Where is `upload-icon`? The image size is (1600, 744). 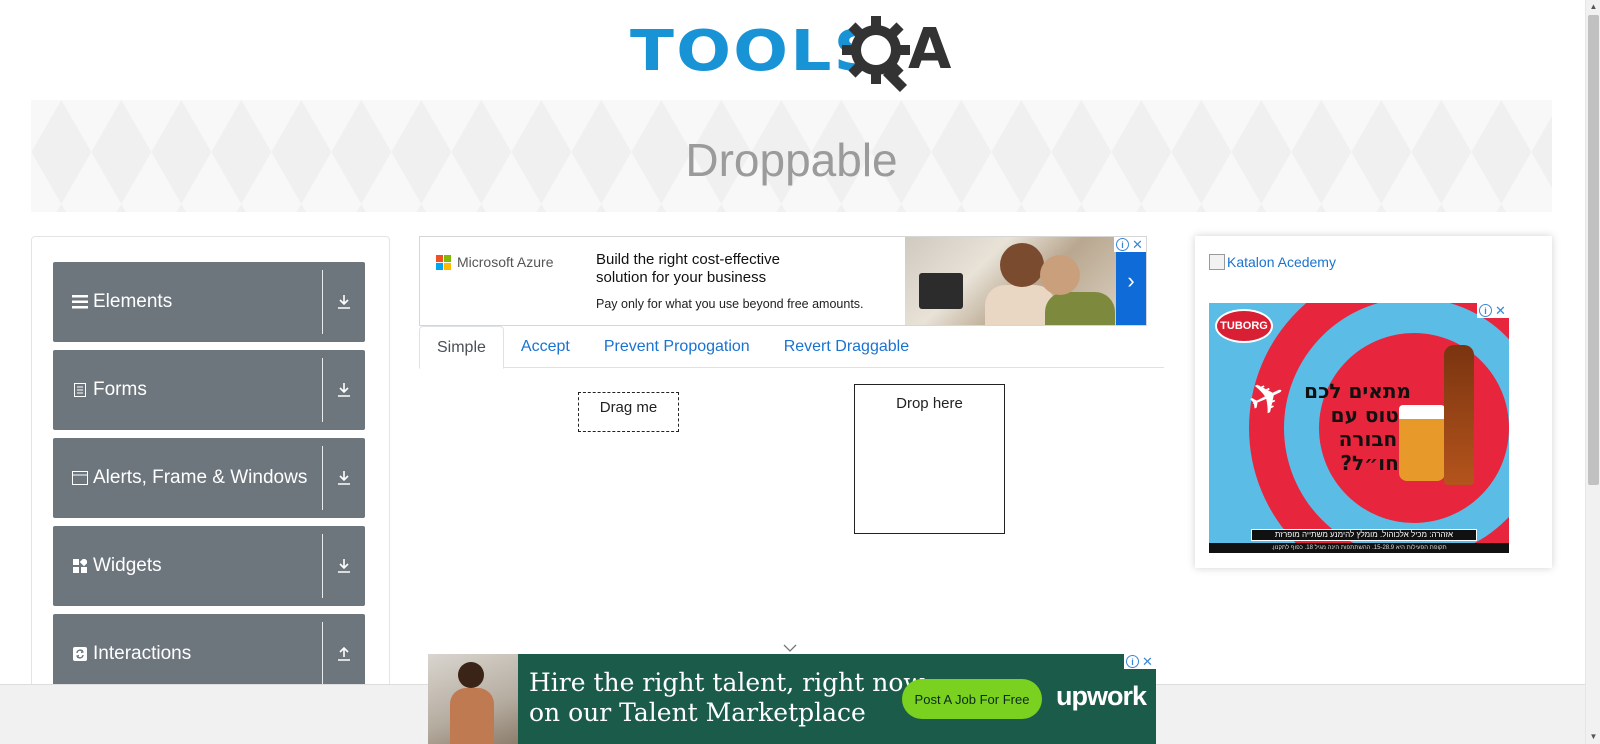
upload-icon is located at coordinates (344, 654).